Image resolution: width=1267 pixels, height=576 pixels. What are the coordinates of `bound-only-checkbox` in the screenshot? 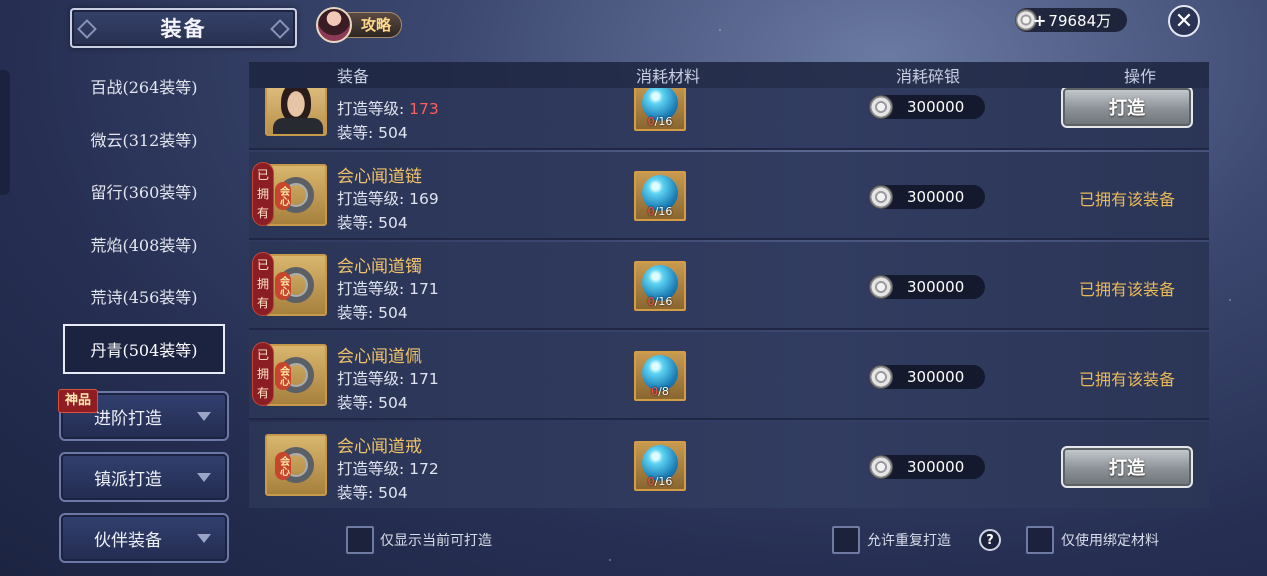 It's located at (1040, 540).